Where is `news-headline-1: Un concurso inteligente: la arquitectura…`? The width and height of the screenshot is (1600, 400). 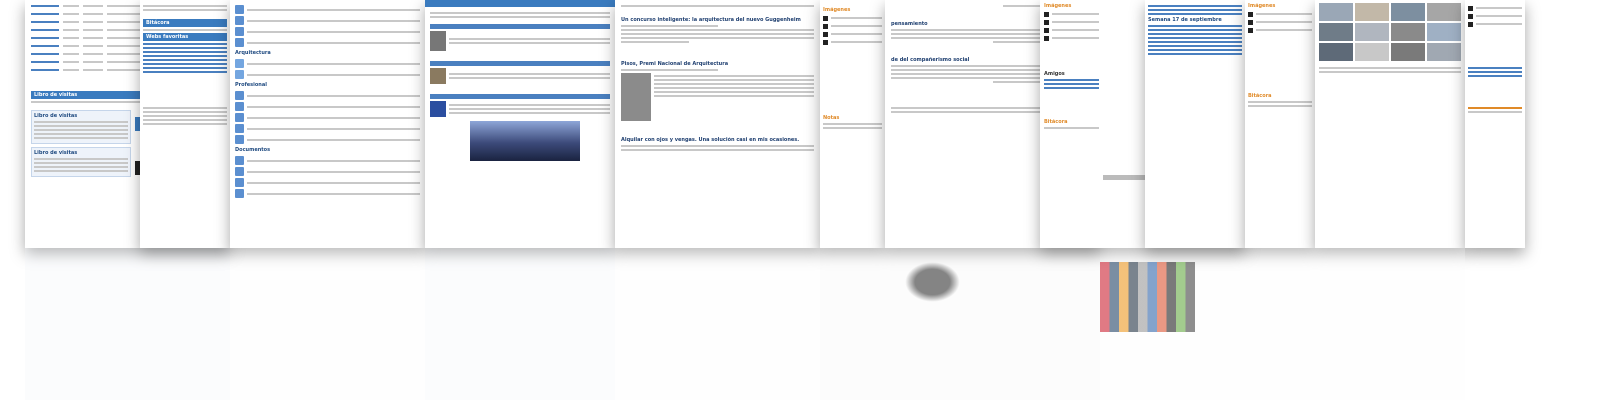 news-headline-1: Un concurso inteligente: la arquitectura… is located at coordinates (717, 20).